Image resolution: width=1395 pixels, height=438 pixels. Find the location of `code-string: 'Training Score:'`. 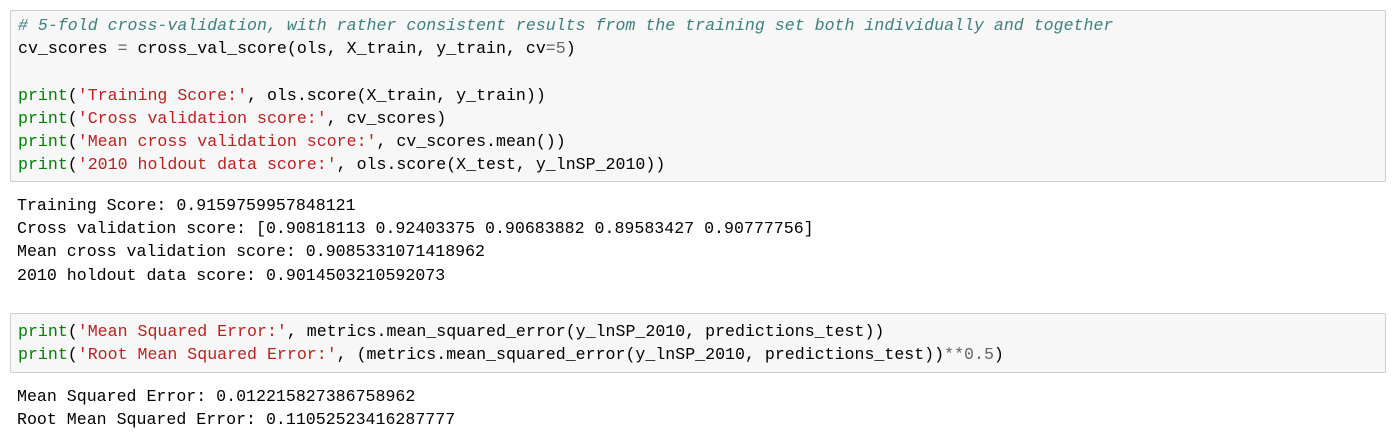

code-string: 'Training Score:' is located at coordinates (162, 95).